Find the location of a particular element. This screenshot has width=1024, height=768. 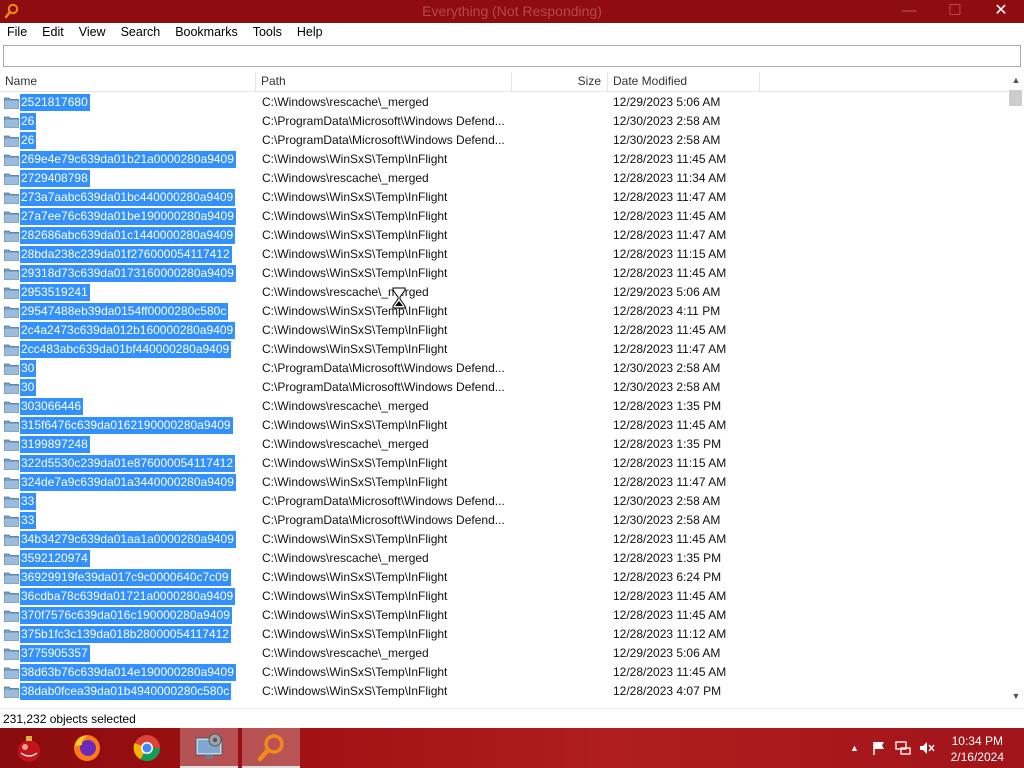

action-center-flag-icon is located at coordinates (879, 748).